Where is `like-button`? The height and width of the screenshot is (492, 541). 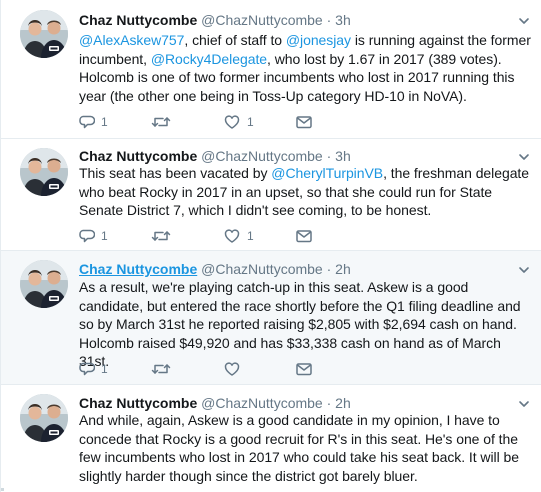
like-button is located at coordinates (235, 369).